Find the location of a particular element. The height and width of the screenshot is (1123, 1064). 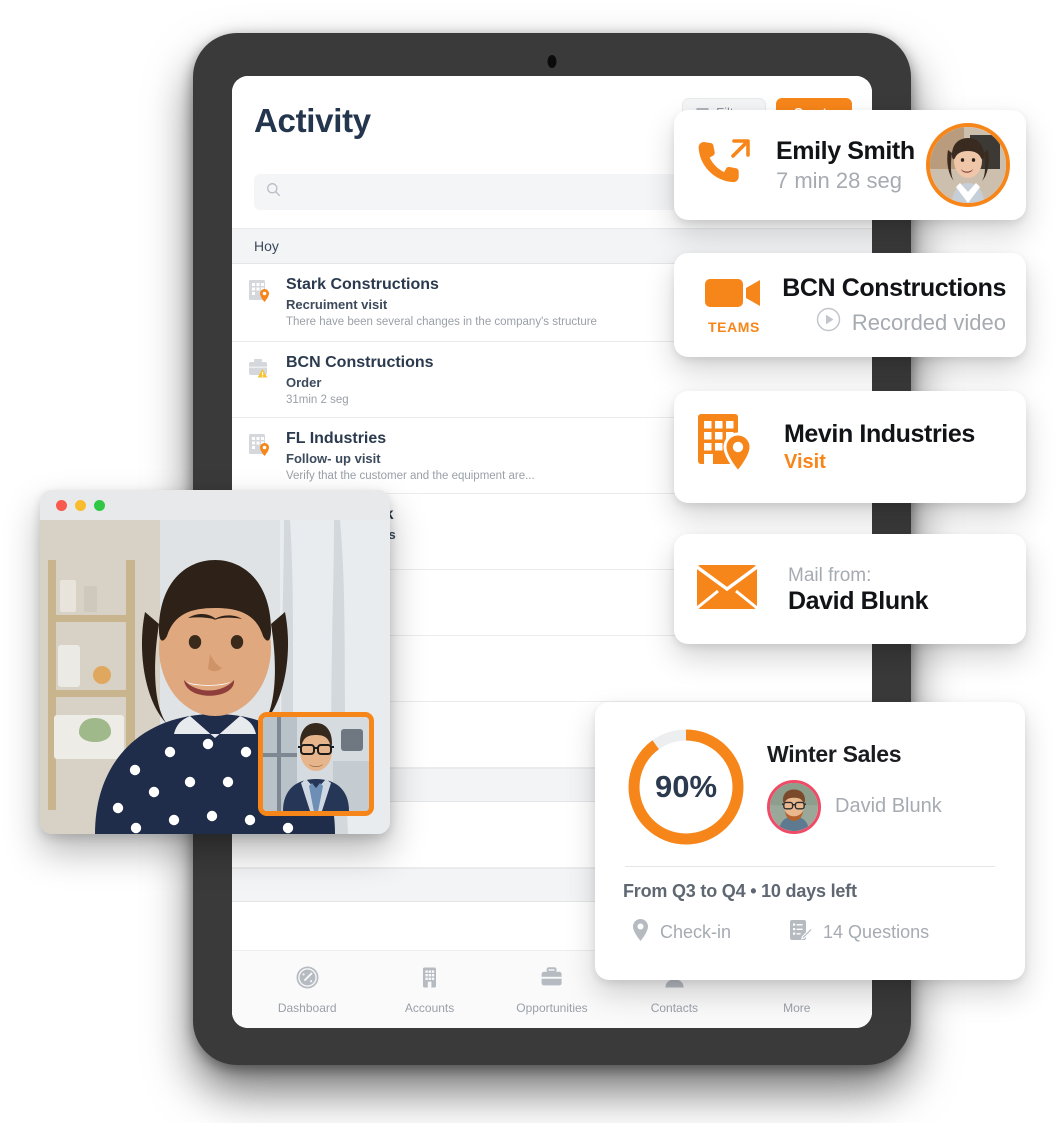

video-camera-icon is located at coordinates (734, 297).